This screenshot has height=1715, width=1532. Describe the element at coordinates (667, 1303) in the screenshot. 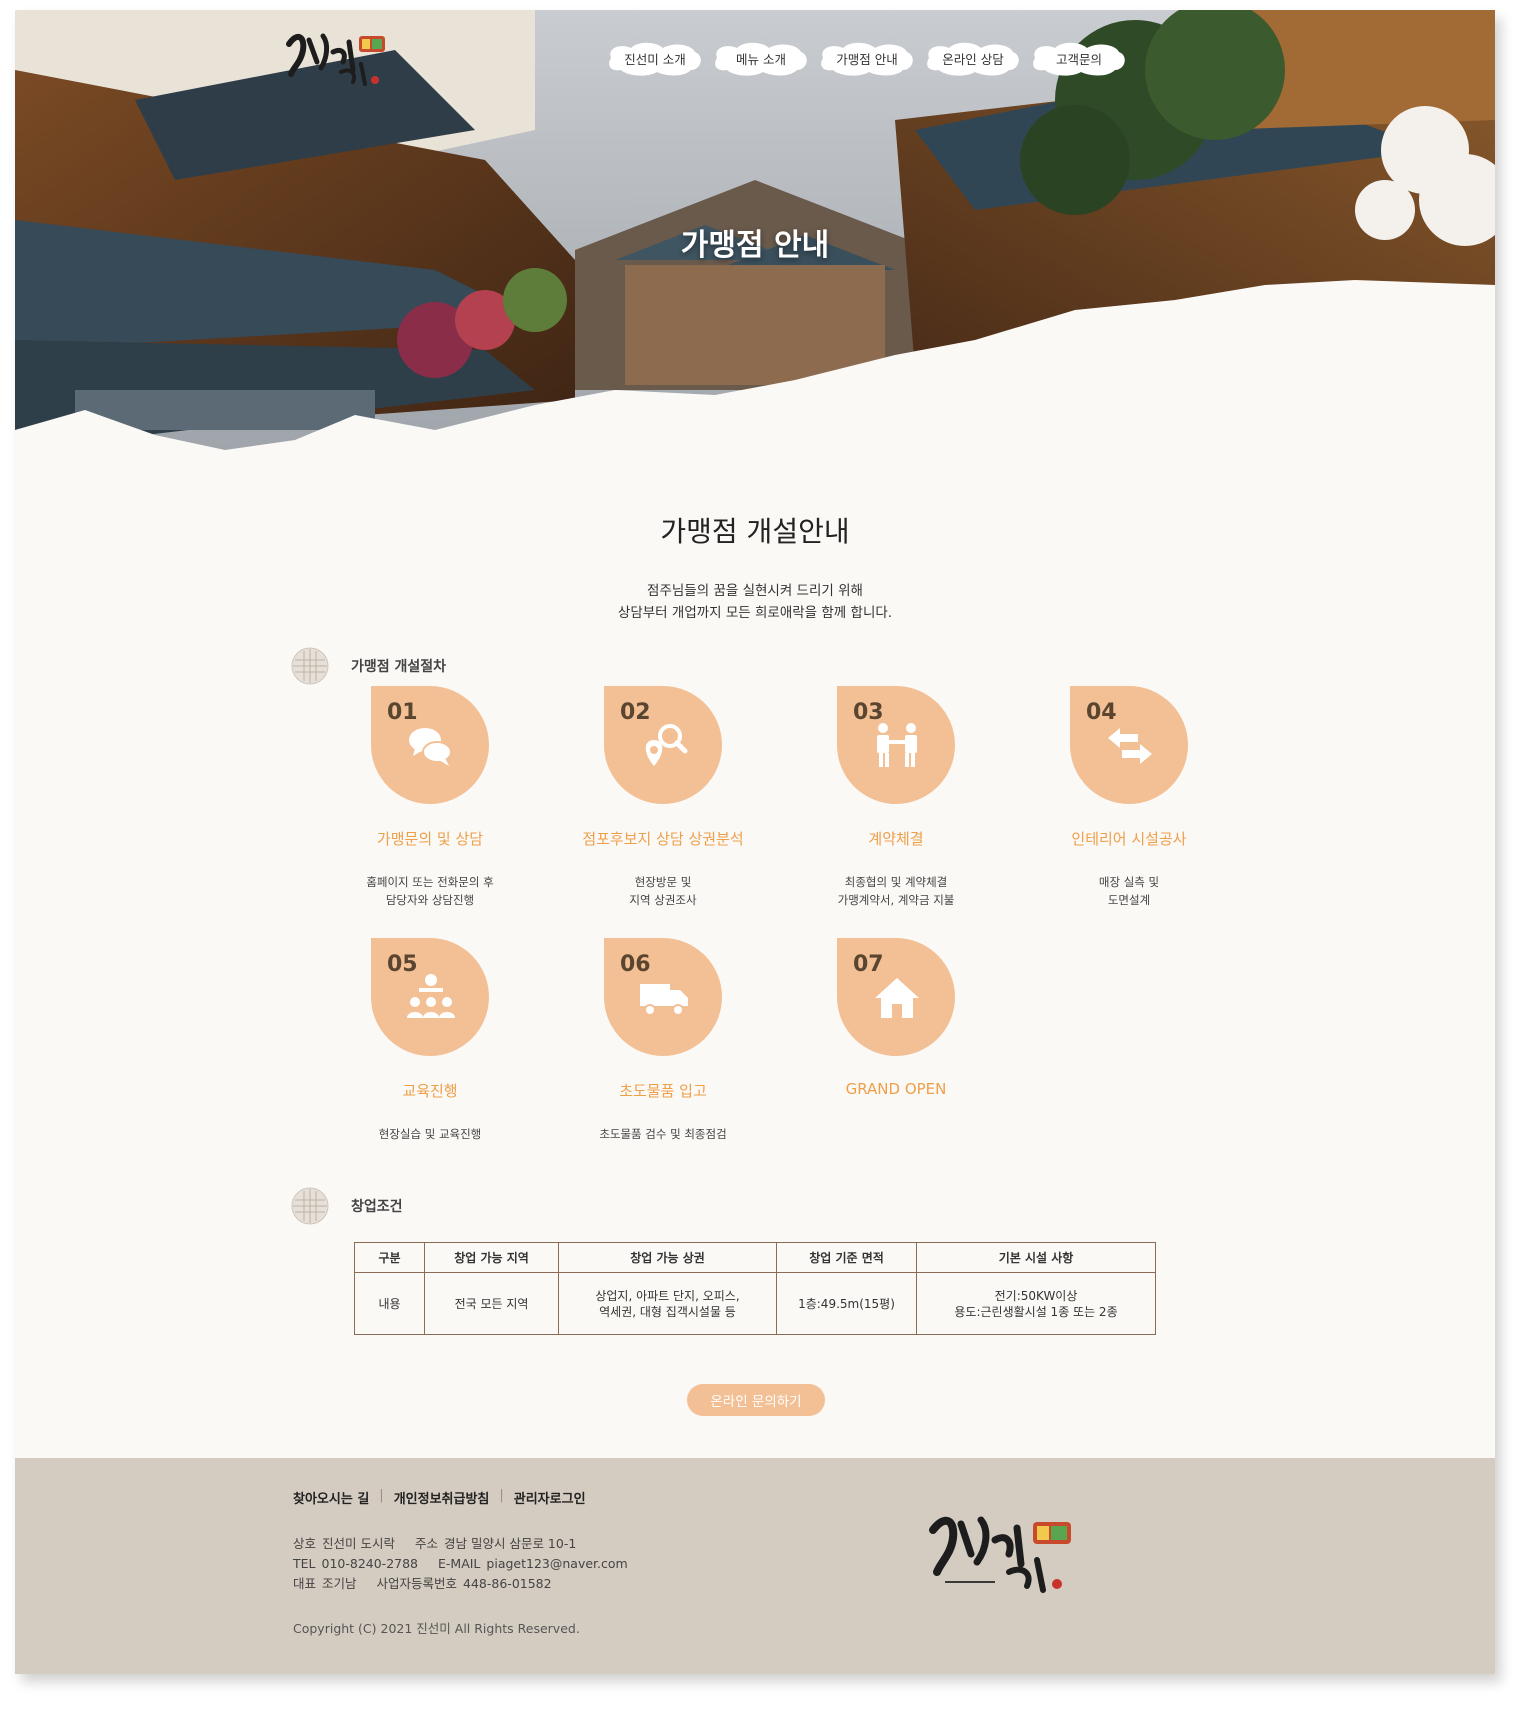

I see `table-cell: 상업지, 아파트 단지, 오피스, 역세권, 대형 집객시설물 등` at that location.